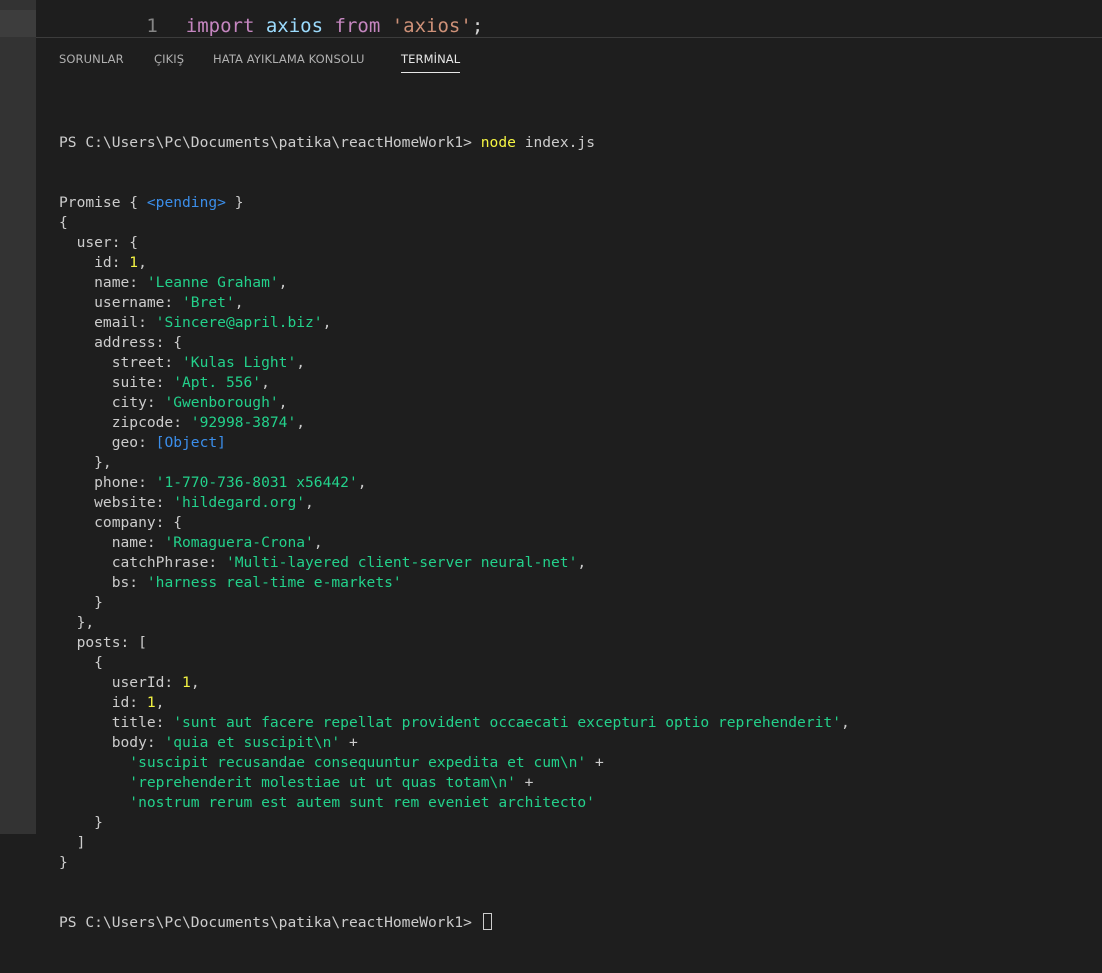  What do you see at coordinates (217, 382) in the screenshot?
I see `terminal-token: 'Apt. 556'` at bounding box center [217, 382].